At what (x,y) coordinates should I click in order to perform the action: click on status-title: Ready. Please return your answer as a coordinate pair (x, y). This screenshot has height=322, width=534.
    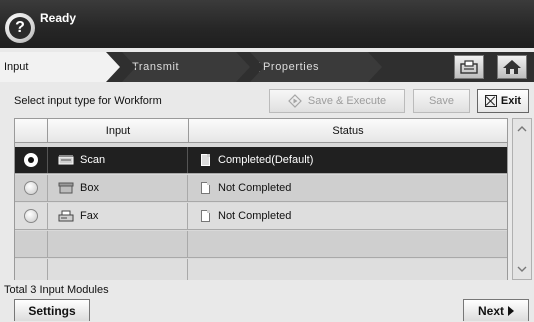
    Looking at the image, I should click on (58, 18).